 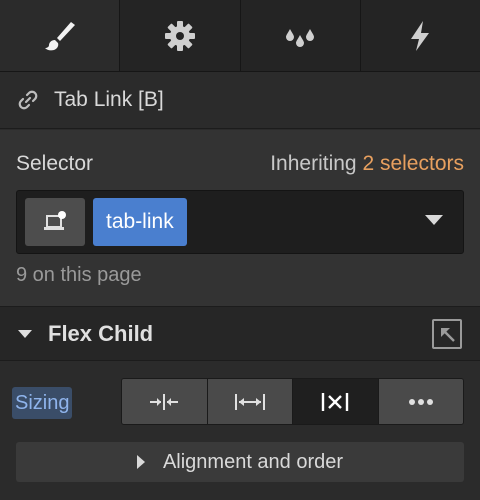 What do you see at coordinates (109, 99) in the screenshot?
I see `element-title: Tab Link [B]` at bounding box center [109, 99].